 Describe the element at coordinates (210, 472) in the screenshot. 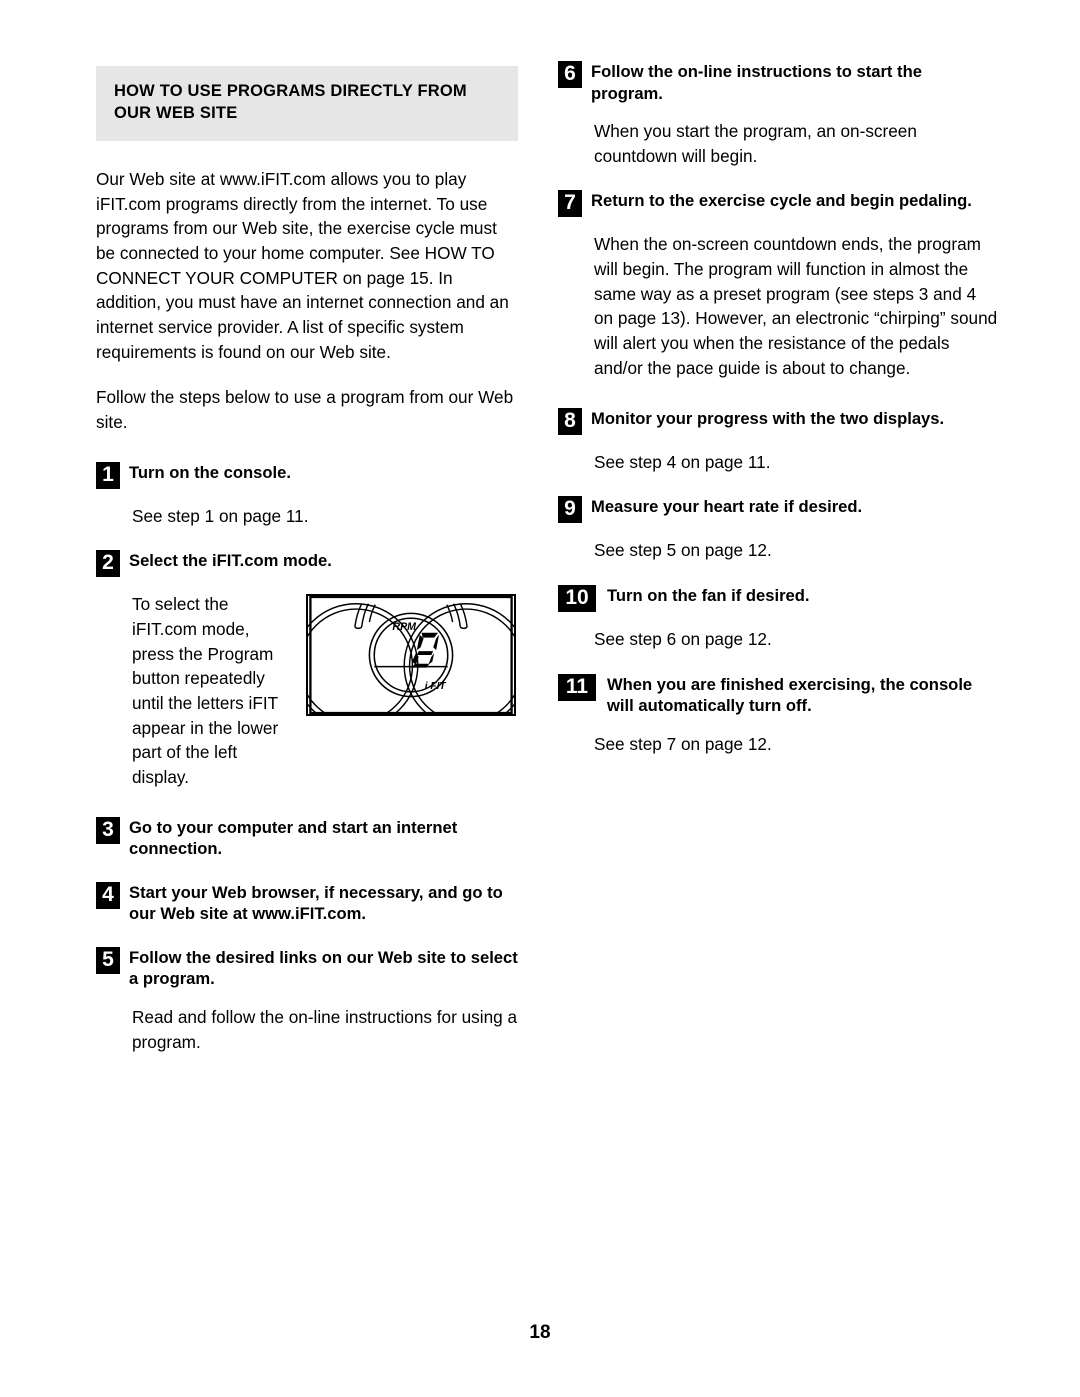

I see `step-1-title: Turn on the console.` at that location.